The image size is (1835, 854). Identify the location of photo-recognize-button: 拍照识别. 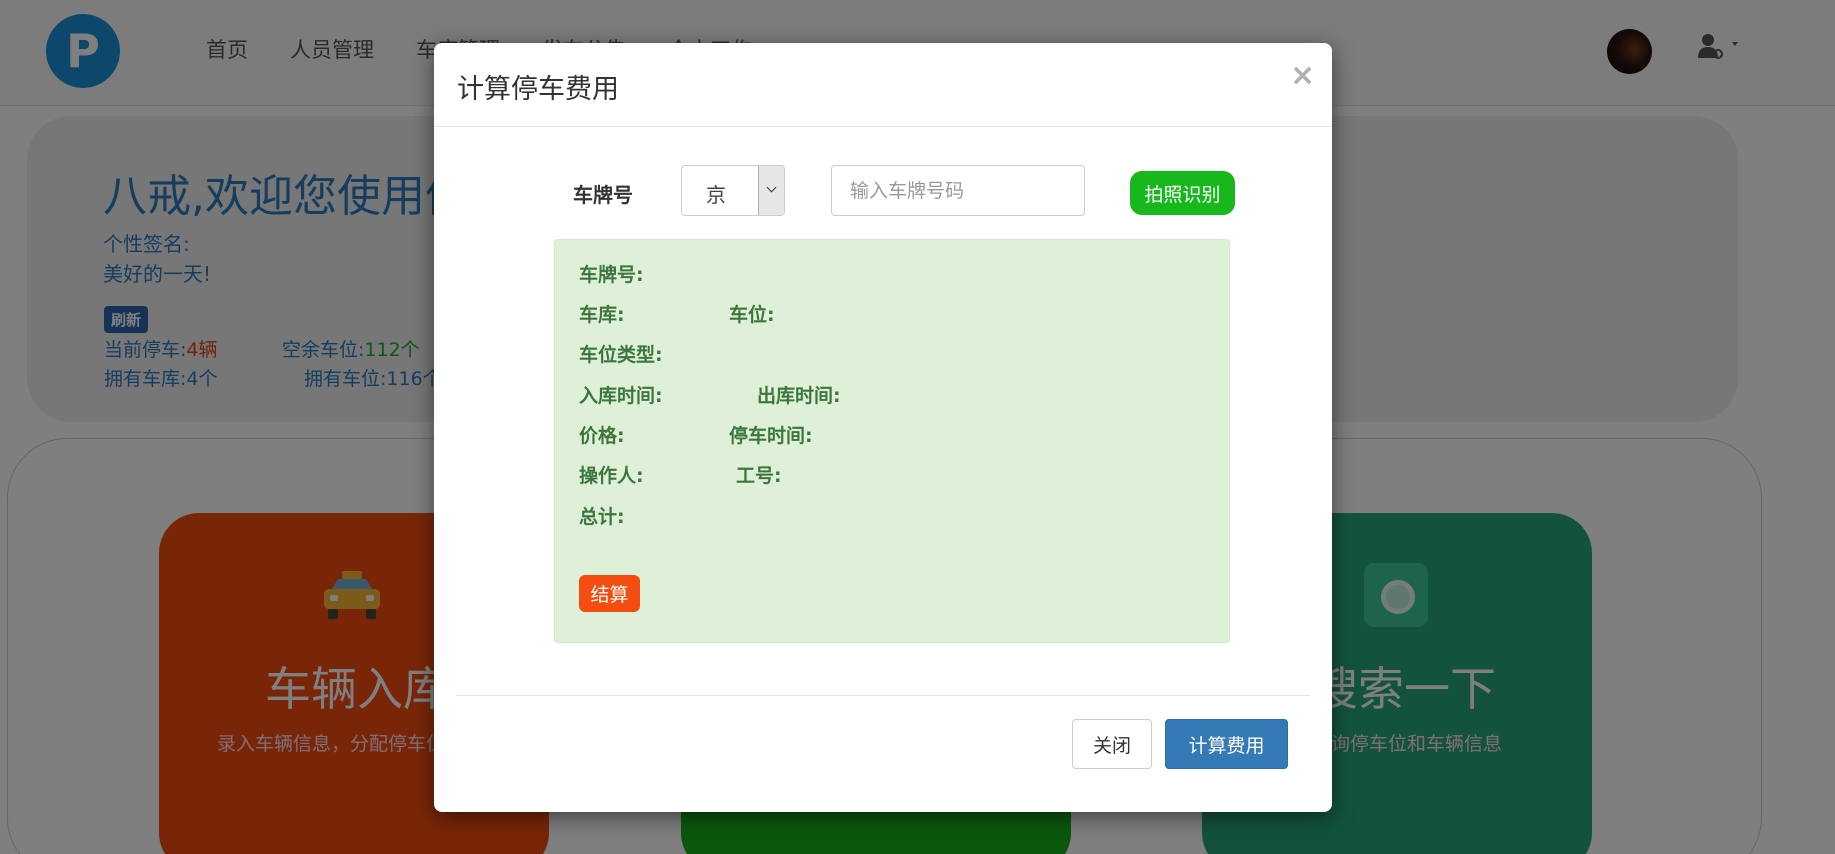
(1182, 193).